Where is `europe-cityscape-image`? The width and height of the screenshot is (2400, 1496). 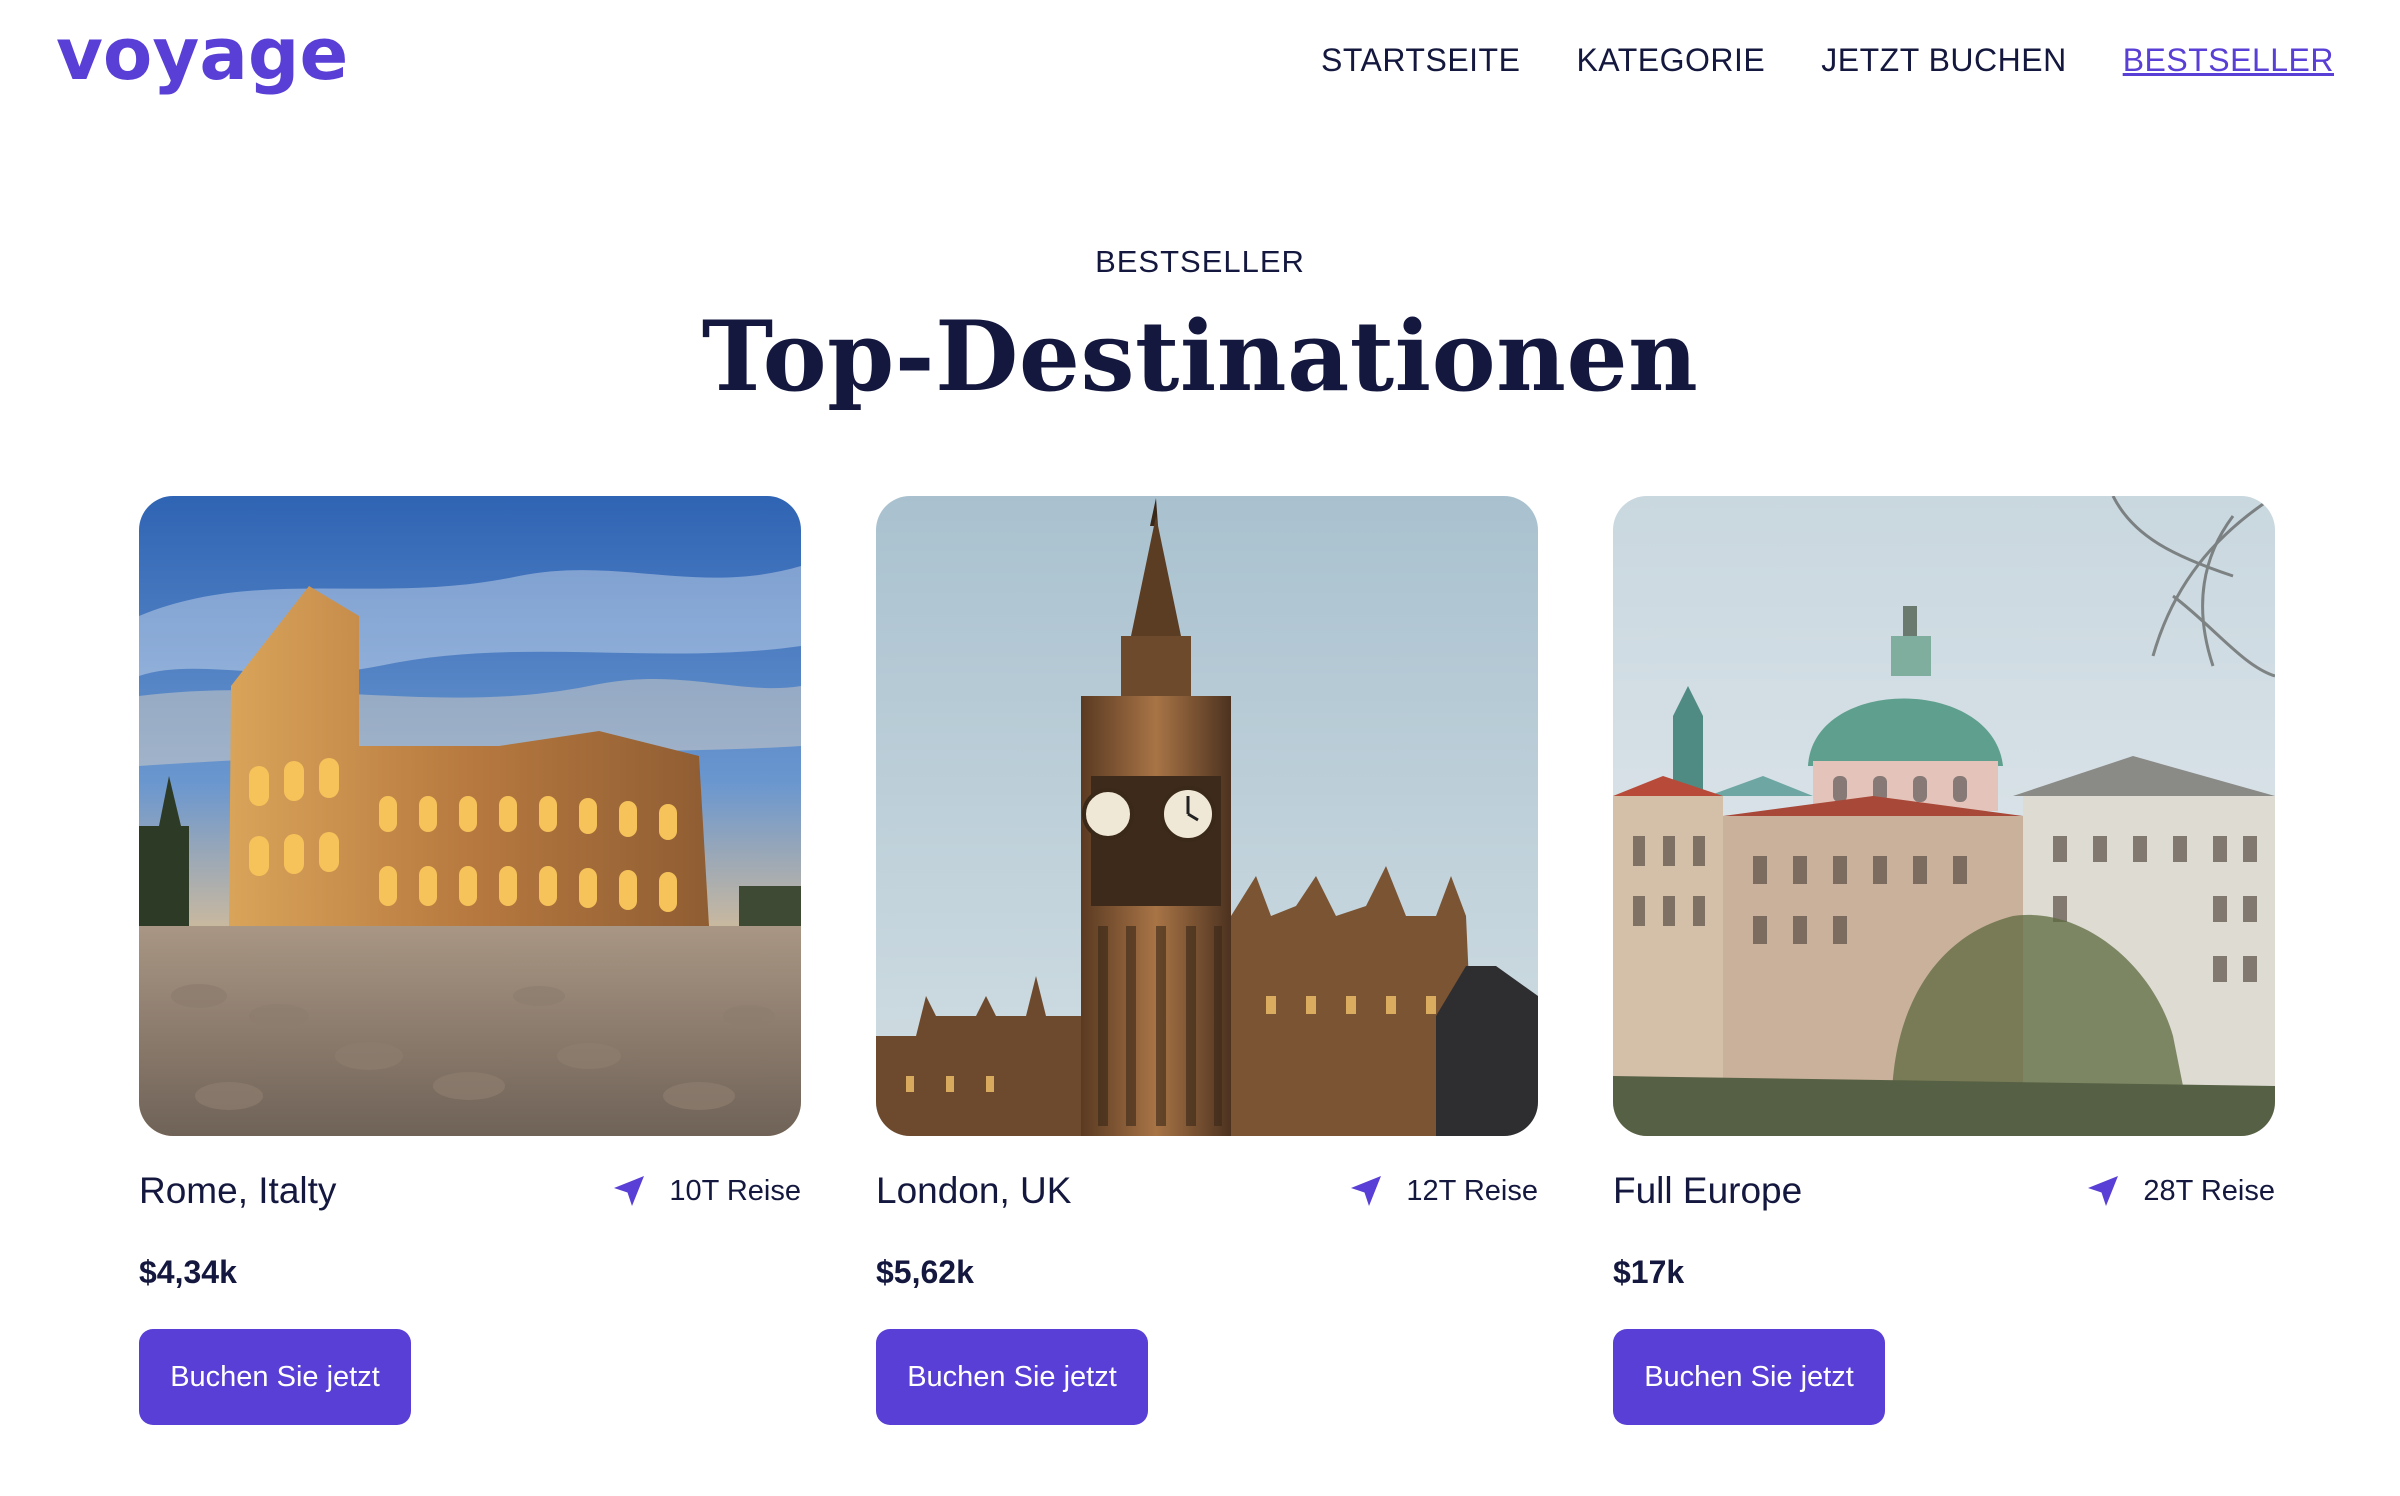 europe-cityscape-image is located at coordinates (1944, 816).